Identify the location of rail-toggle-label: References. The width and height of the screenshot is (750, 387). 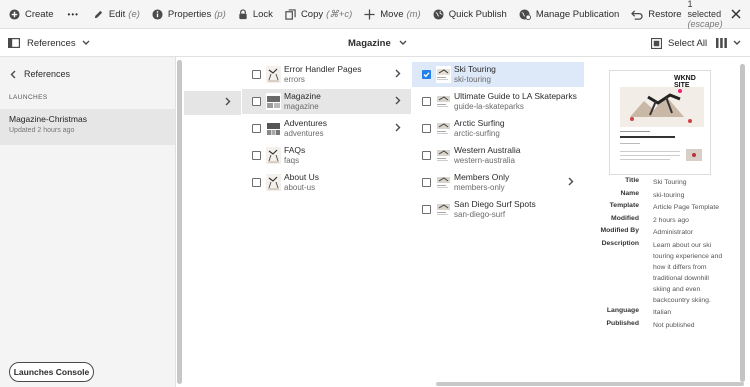
(51, 43).